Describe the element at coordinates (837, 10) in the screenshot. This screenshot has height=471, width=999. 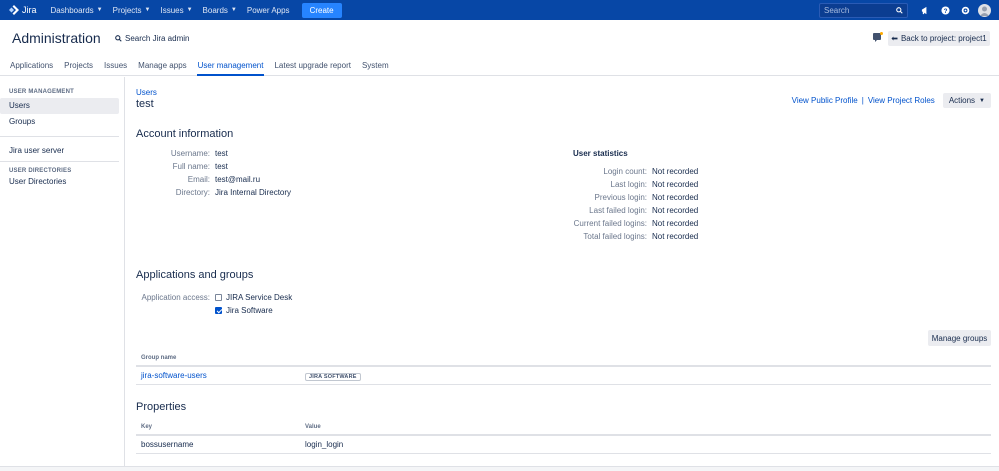
I see `search-placeholder: Search` at that location.